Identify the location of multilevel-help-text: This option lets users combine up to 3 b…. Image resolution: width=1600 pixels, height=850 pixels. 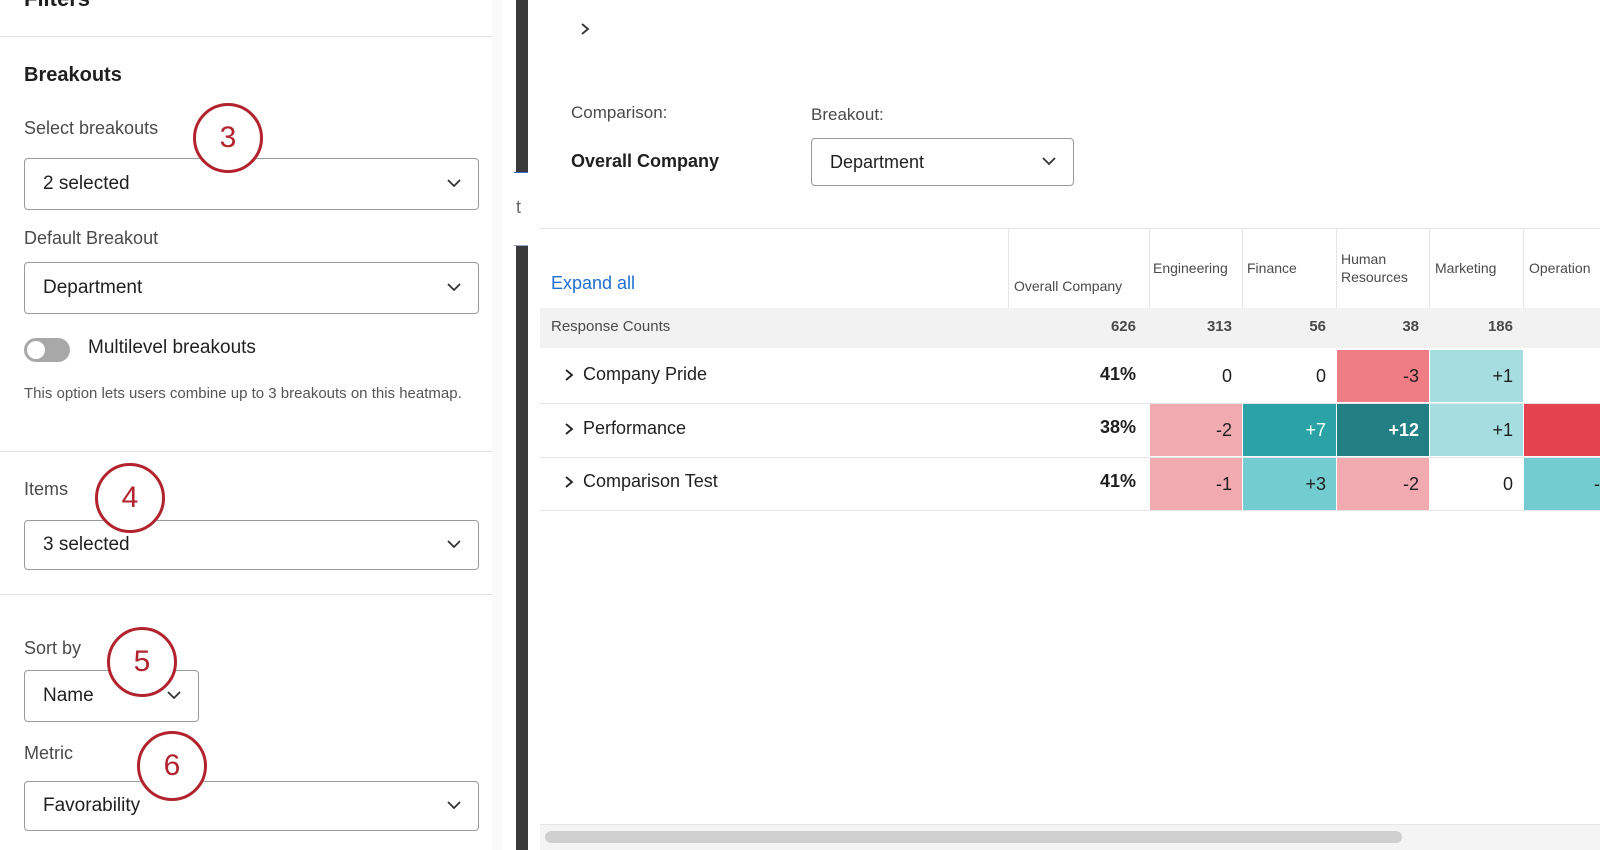
(243, 393).